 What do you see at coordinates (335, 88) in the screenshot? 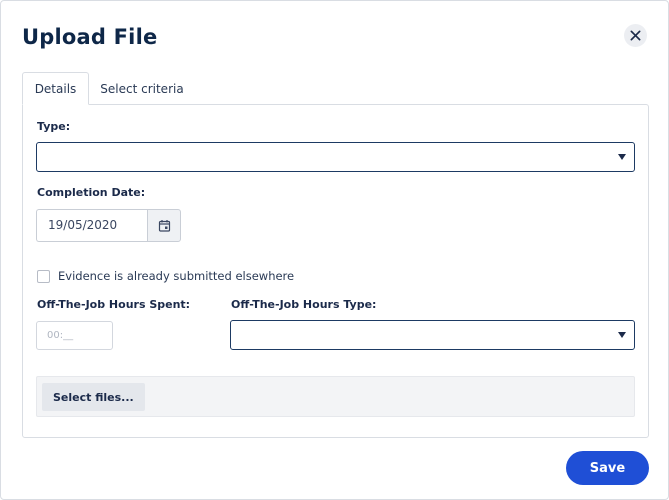
I see `tab-bar: Details Select criteria` at bounding box center [335, 88].